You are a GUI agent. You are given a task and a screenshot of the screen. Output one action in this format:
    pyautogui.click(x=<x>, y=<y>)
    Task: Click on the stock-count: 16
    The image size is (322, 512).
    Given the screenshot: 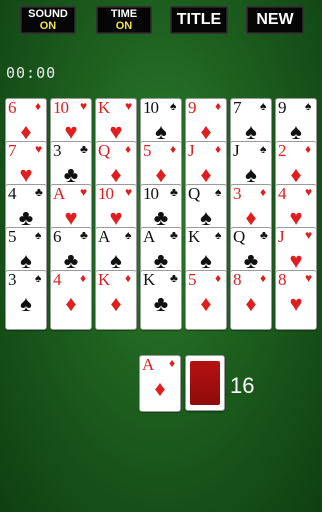 What is the action you would take?
    pyautogui.click(x=242, y=385)
    